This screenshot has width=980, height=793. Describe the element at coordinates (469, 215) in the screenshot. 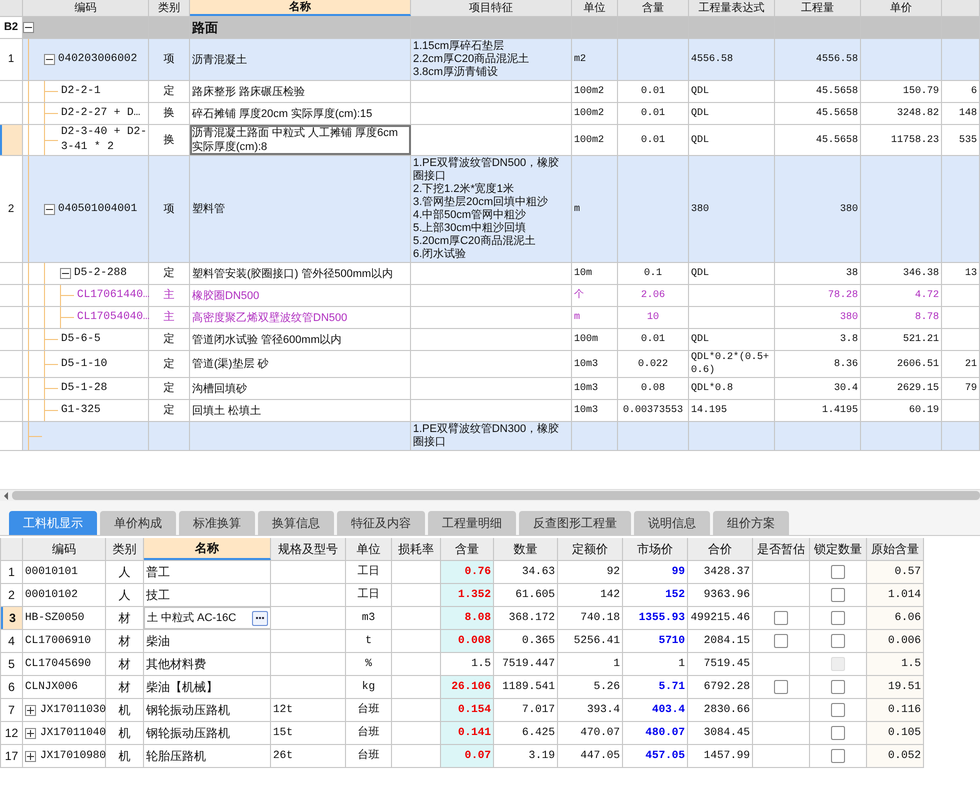

I see `feature-line: 4.中部50cm管网中粗沙` at that location.